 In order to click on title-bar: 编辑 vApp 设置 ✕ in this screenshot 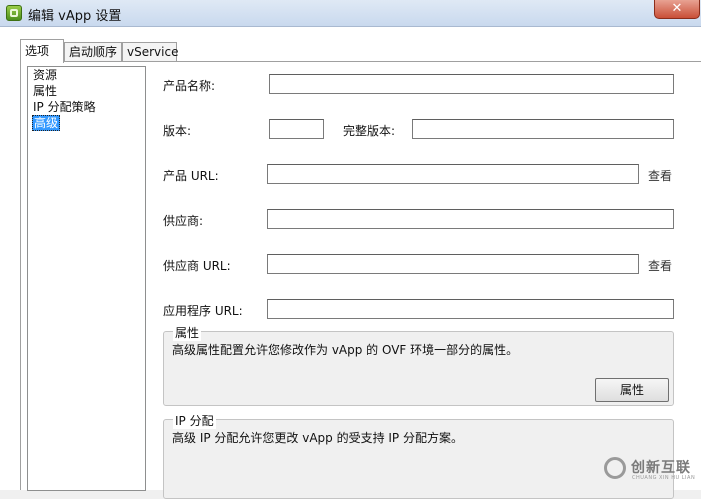, I will do `click(350, 13)`.